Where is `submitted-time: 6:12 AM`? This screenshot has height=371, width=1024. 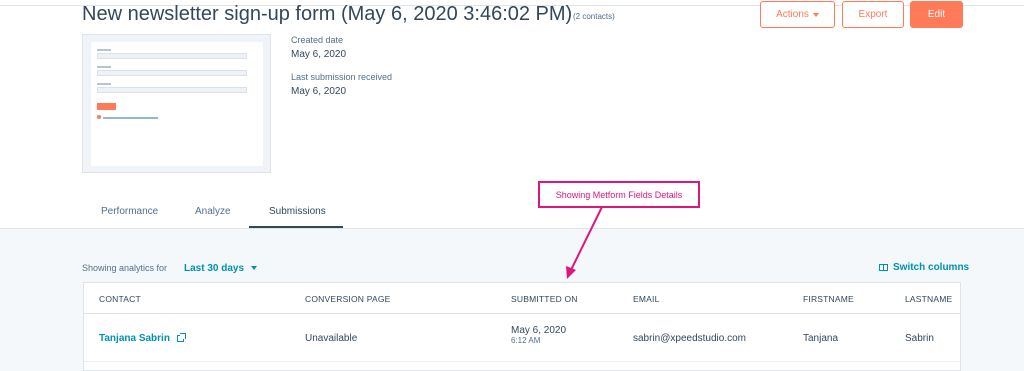 submitted-time: 6:12 AM is located at coordinates (526, 340).